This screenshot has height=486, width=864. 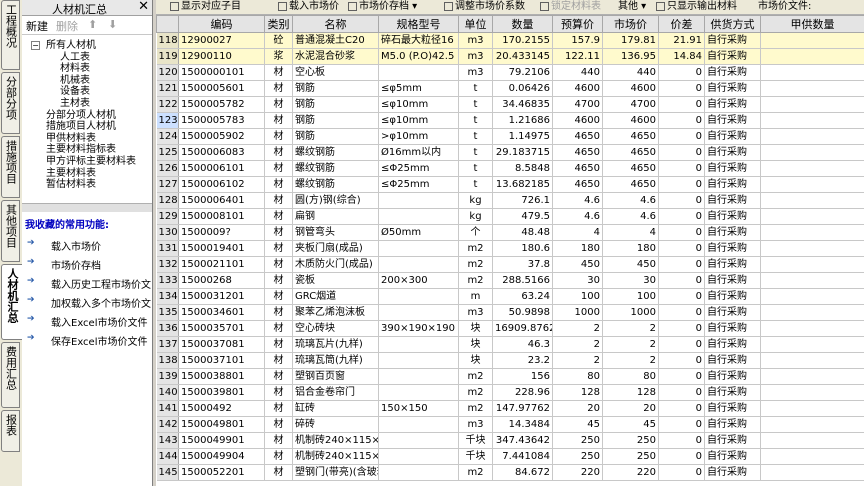 I want to click on table-cell: 180, so click(x=577, y=248).